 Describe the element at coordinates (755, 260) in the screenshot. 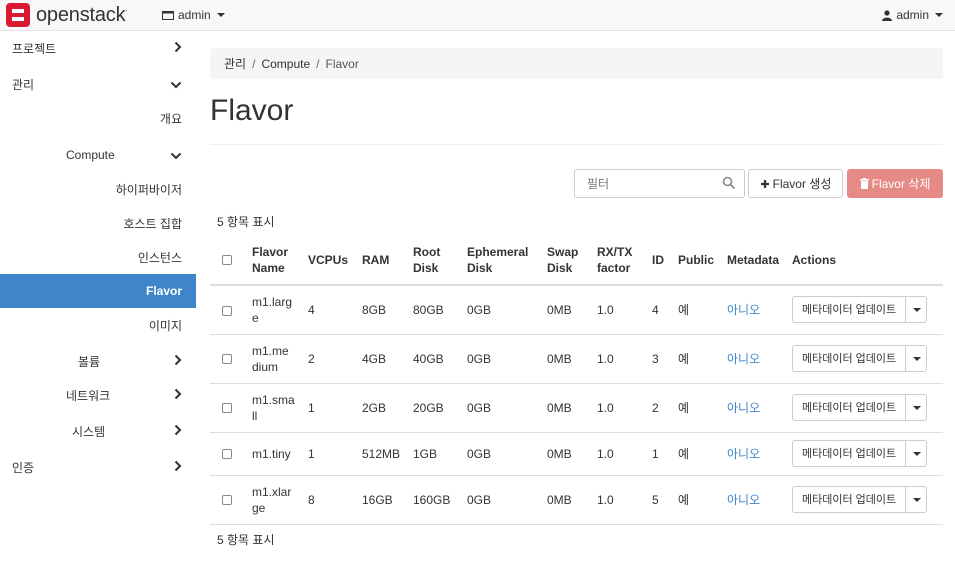

I see `col-metadata: Metadata` at that location.